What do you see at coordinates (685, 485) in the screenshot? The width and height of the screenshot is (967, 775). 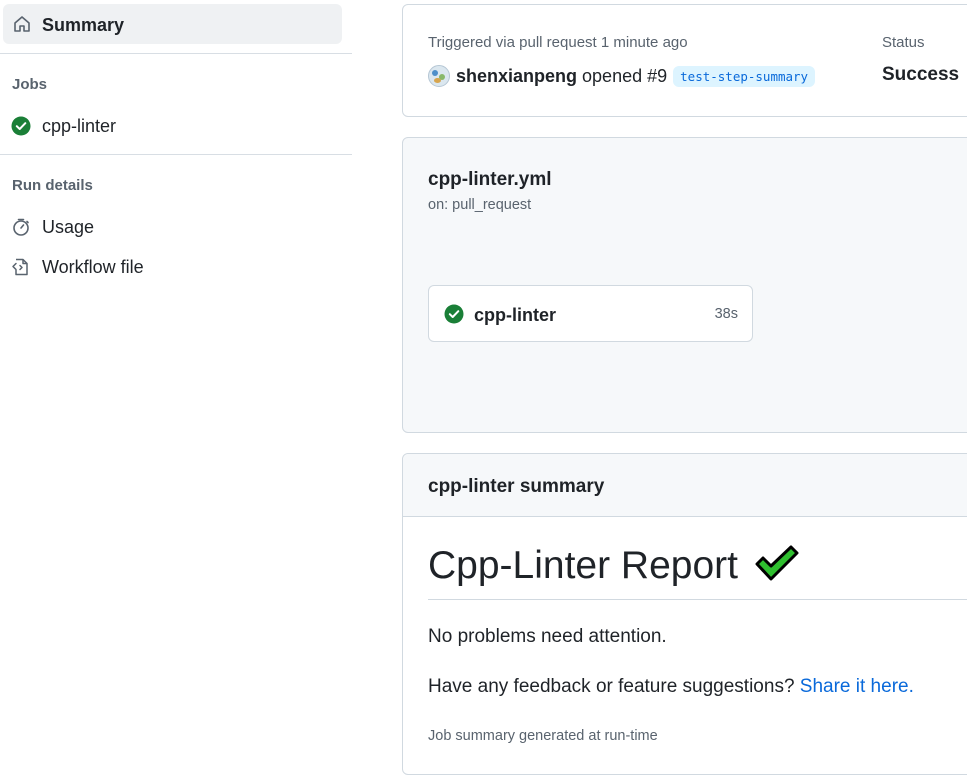 I see `summary-header: cpp-linter summary` at bounding box center [685, 485].